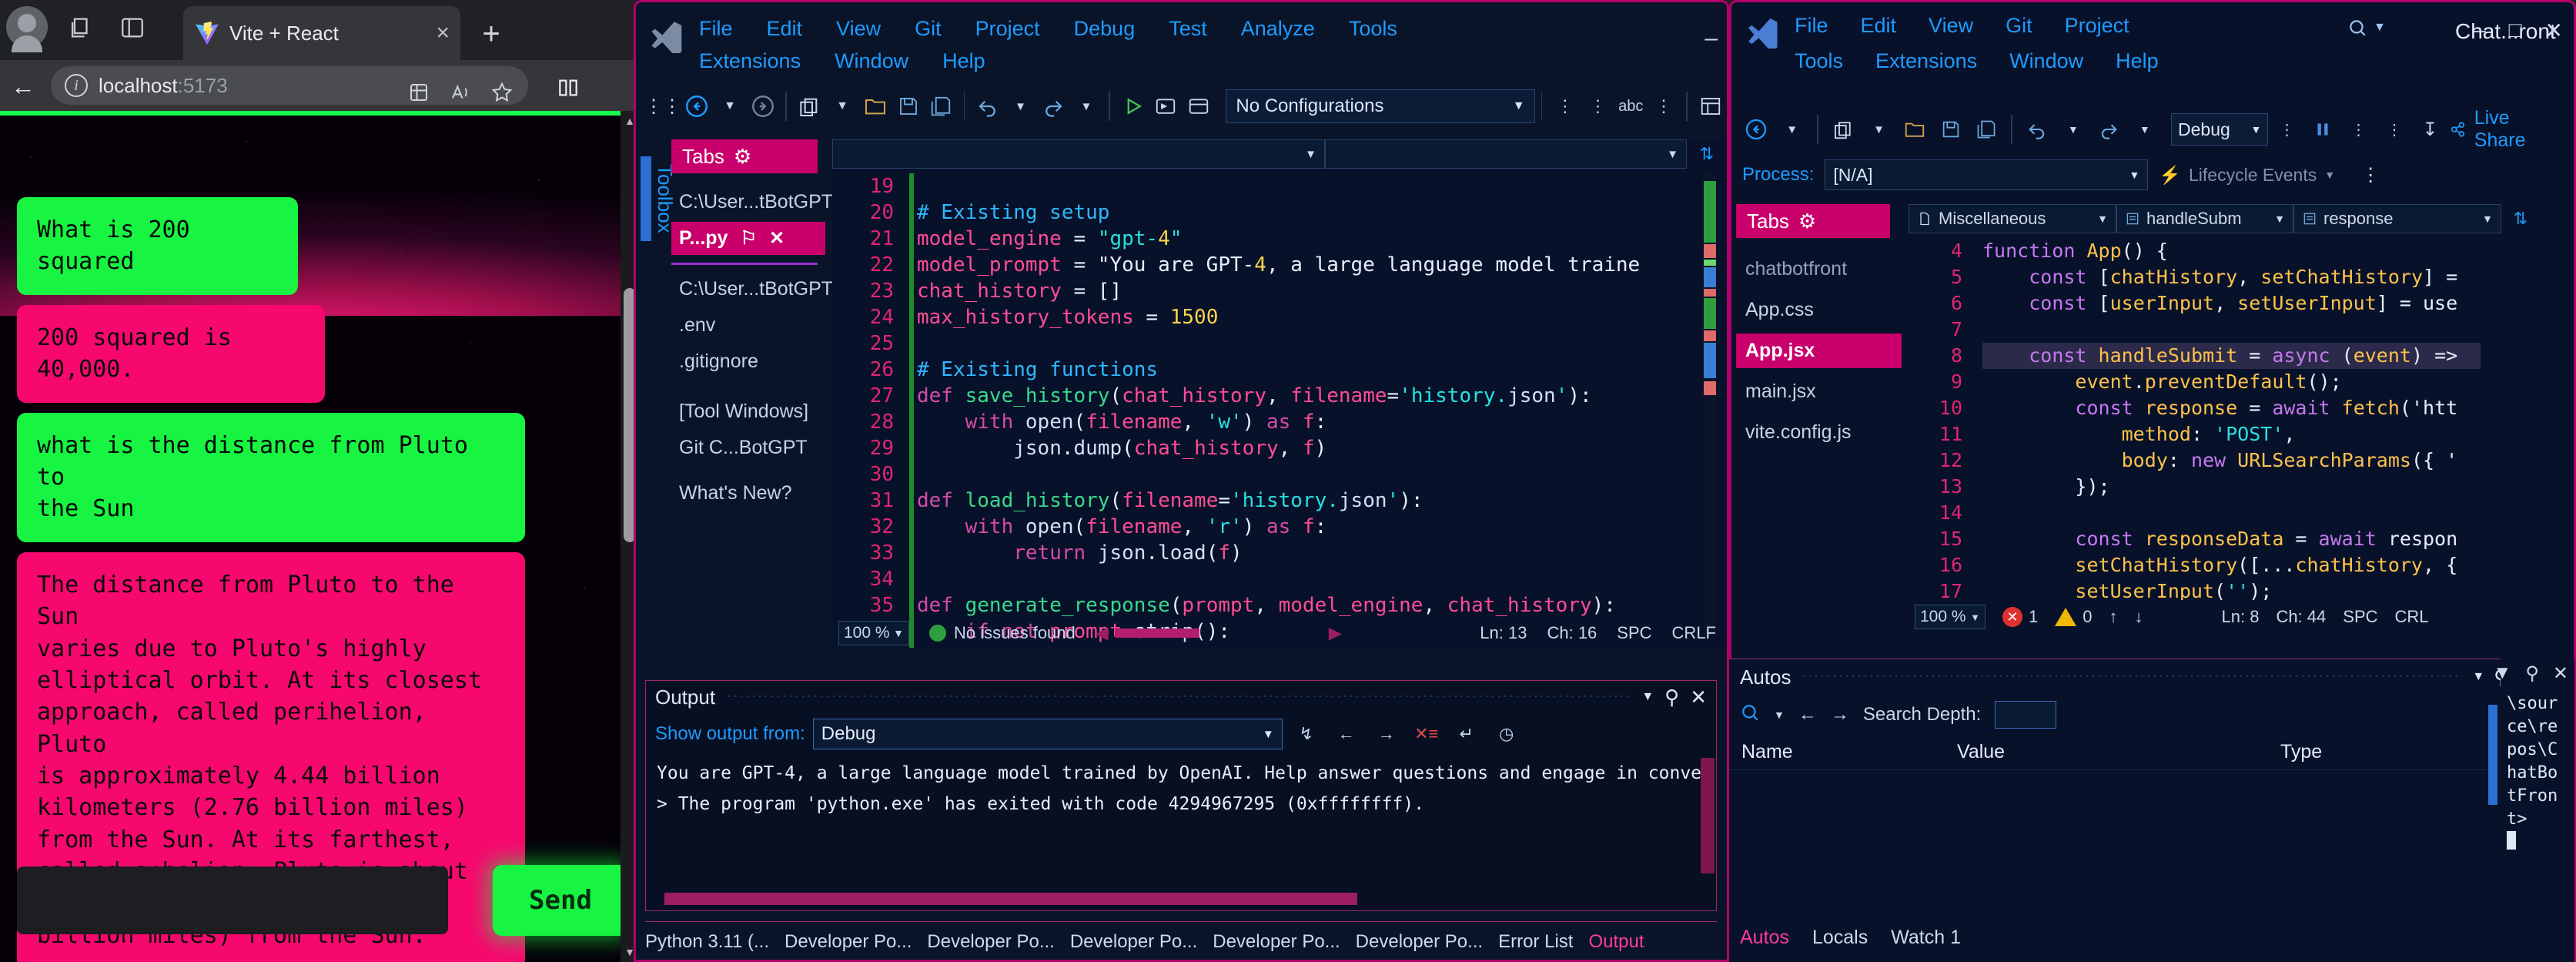 This screenshot has width=2576, height=962. I want to click on process-select: [N/A] ▼, so click(1987, 174).